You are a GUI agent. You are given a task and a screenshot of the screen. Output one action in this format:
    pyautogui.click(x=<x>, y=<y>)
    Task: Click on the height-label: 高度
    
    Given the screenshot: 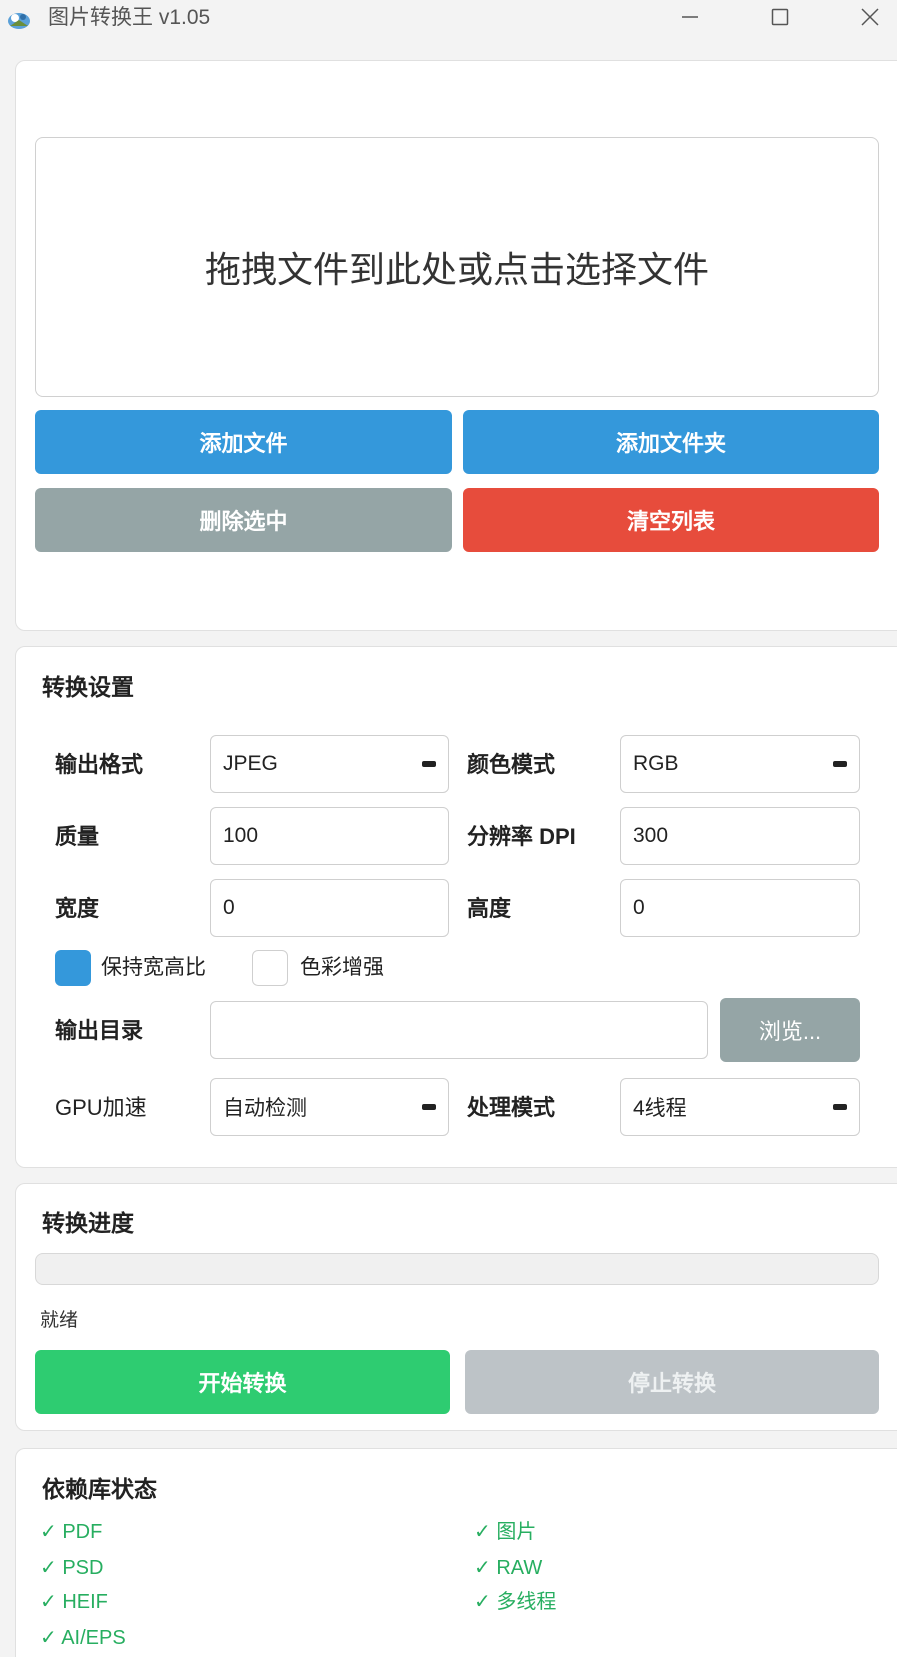 What is the action you would take?
    pyautogui.click(x=489, y=908)
    